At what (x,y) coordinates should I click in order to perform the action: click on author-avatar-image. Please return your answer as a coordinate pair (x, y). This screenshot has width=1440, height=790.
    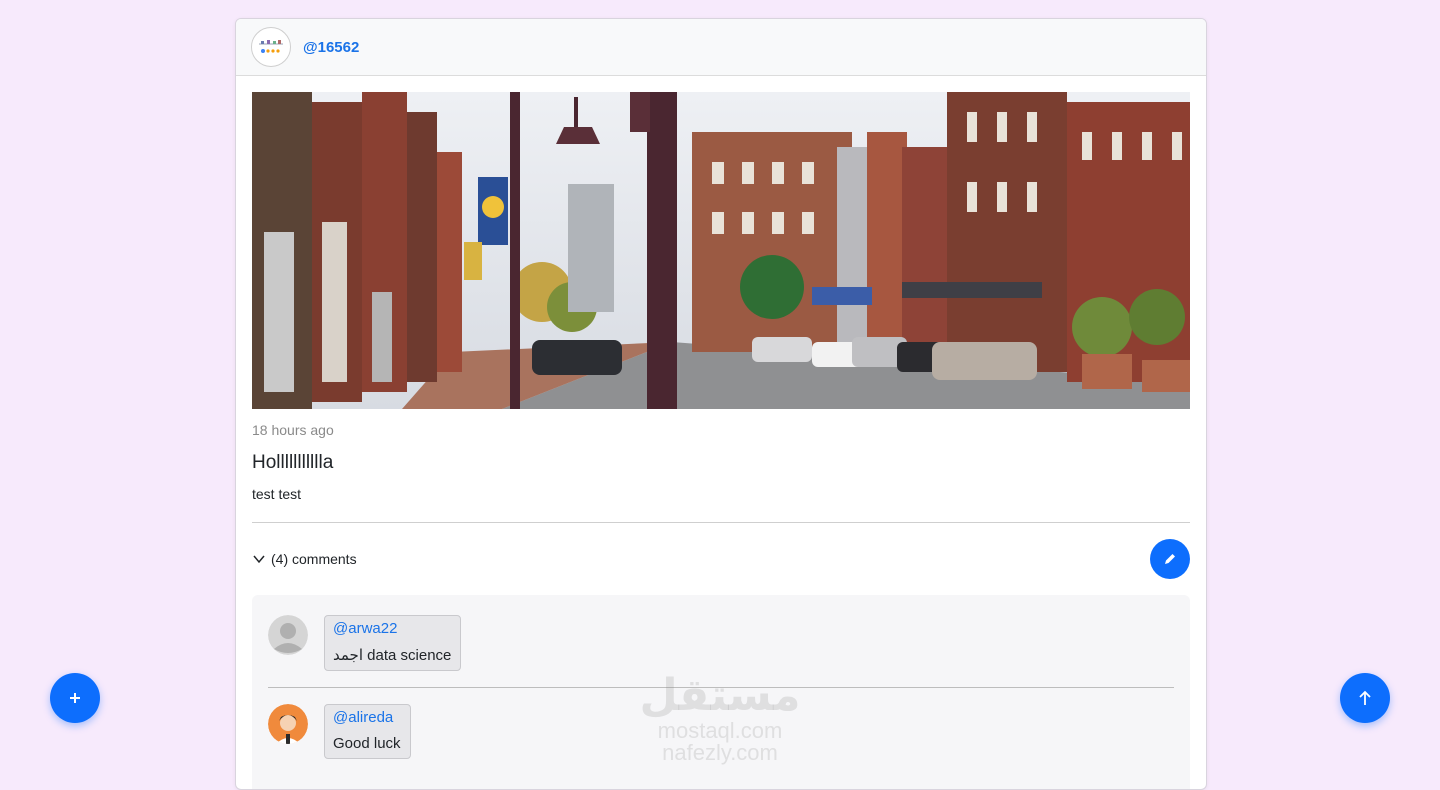
    Looking at the image, I should click on (271, 47).